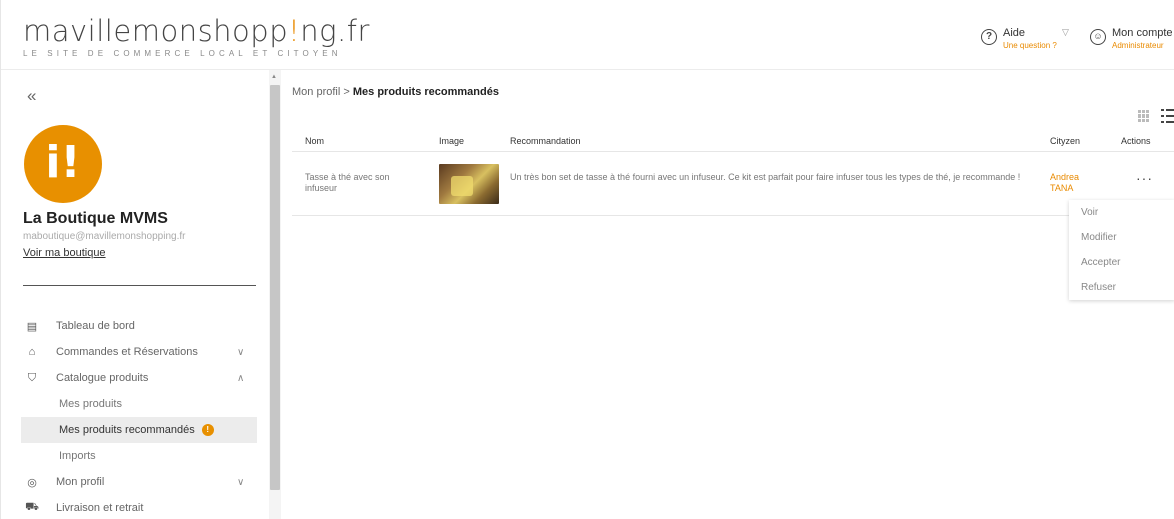  What do you see at coordinates (32, 326) in the screenshot?
I see `dashboard-icon: ▤` at bounding box center [32, 326].